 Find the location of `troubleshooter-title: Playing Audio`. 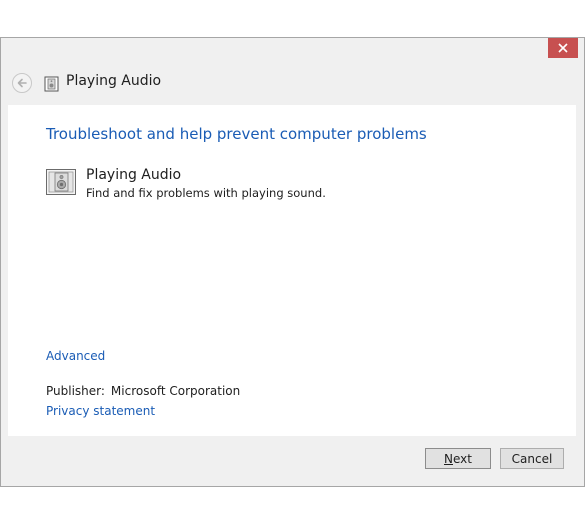

troubleshooter-title: Playing Audio is located at coordinates (134, 175).